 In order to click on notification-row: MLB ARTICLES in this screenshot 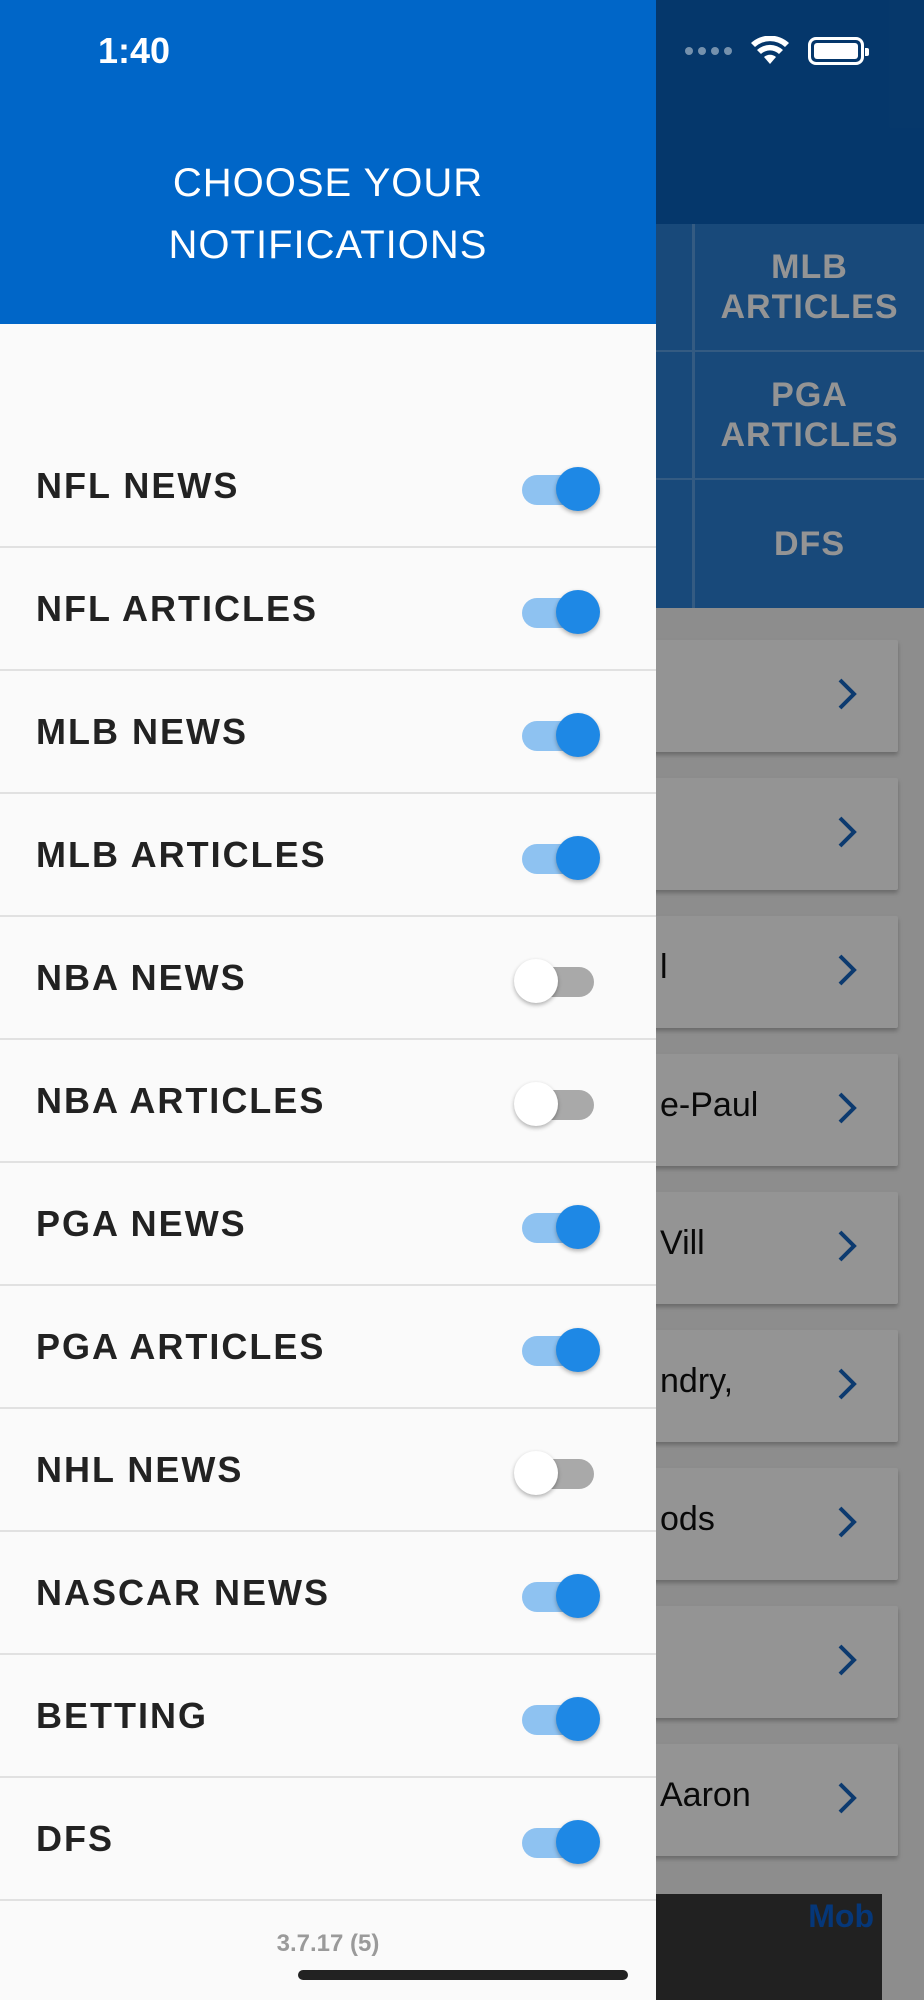, I will do `click(328, 855)`.